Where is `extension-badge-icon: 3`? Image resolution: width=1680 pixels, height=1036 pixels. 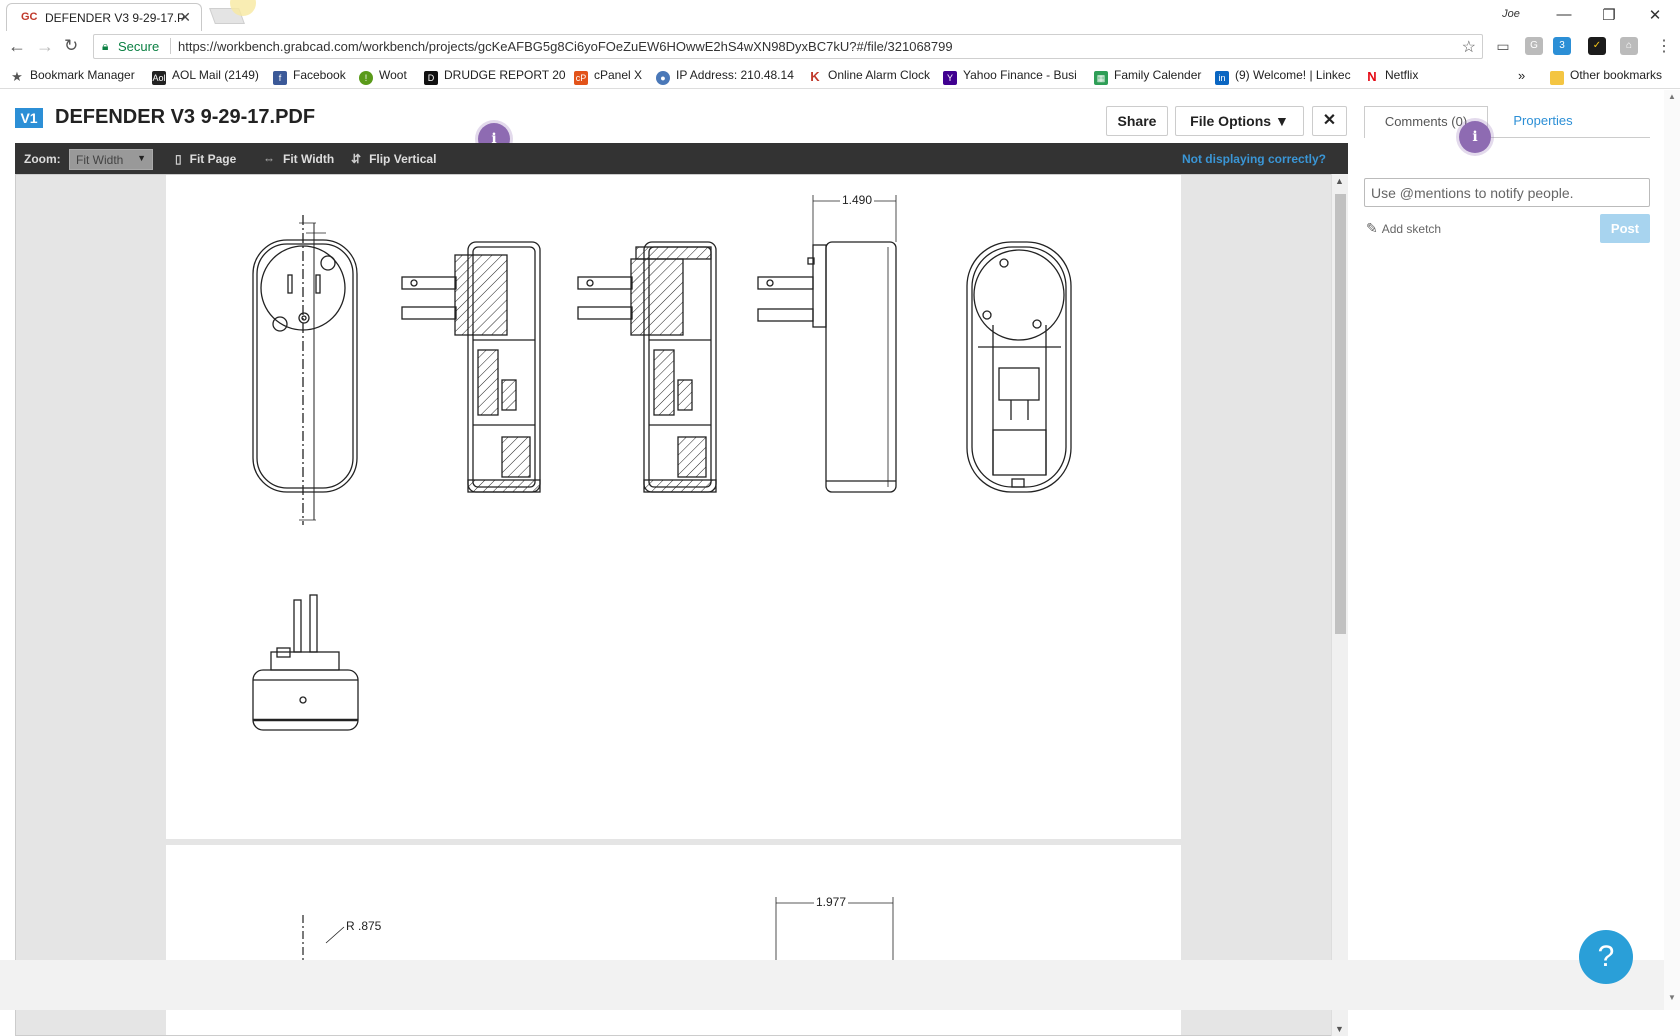 extension-badge-icon: 3 is located at coordinates (1562, 46).